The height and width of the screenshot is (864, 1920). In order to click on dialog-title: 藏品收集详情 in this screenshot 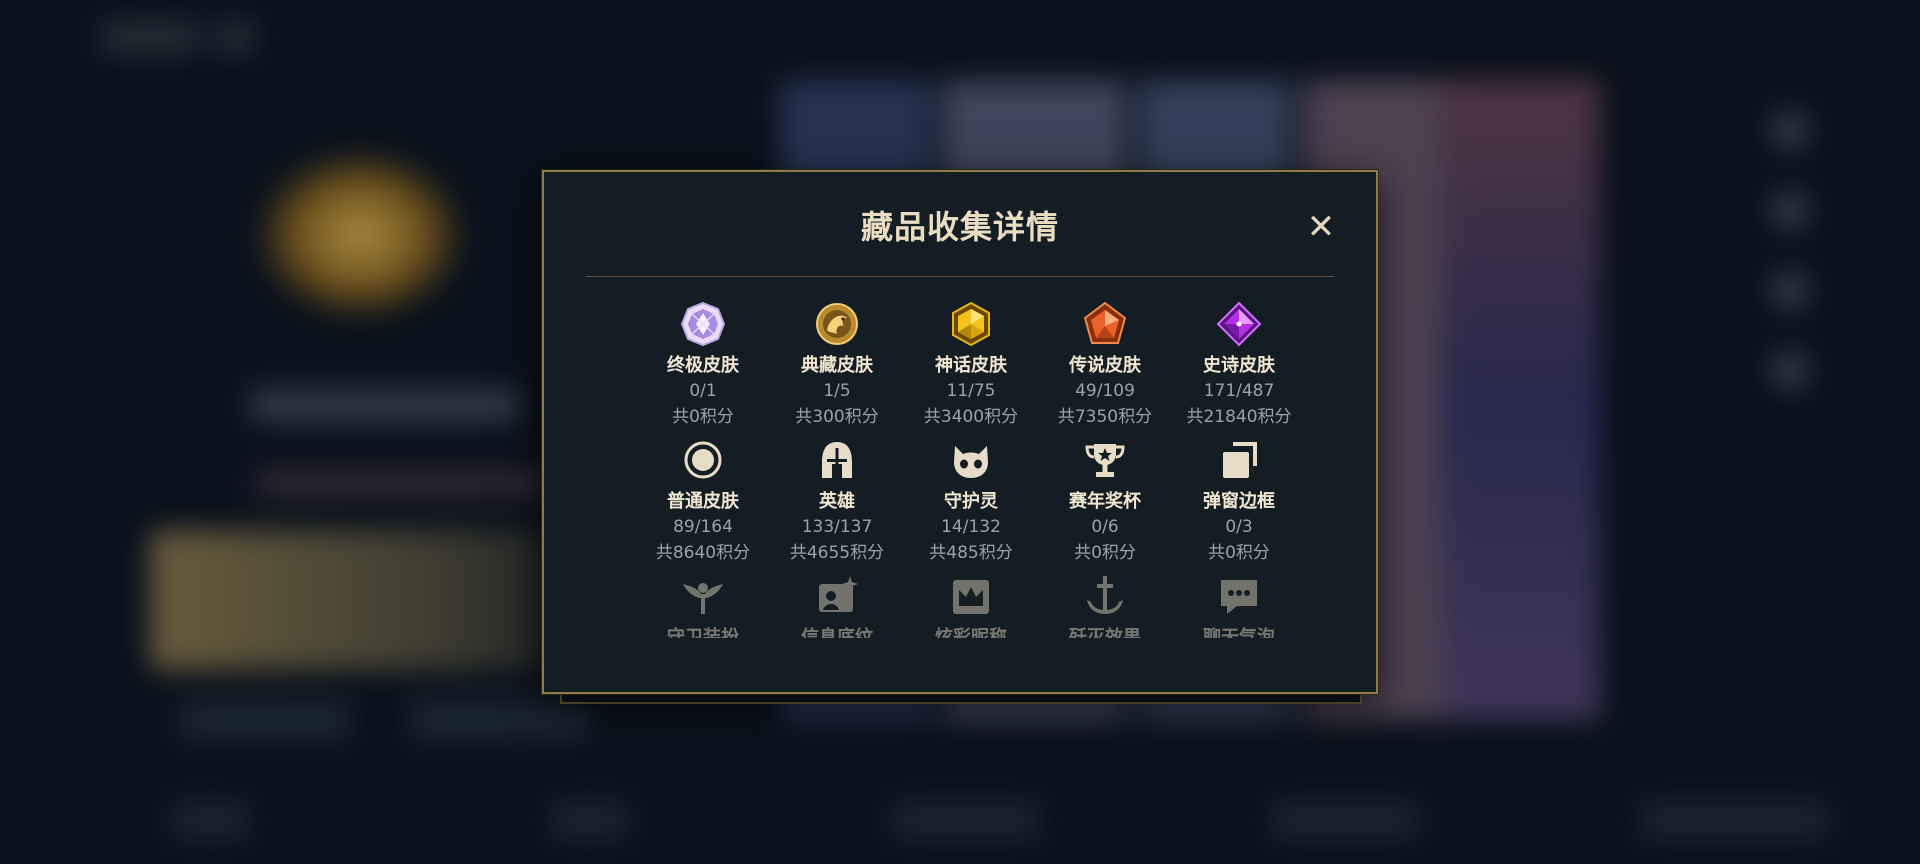, I will do `click(959, 227)`.